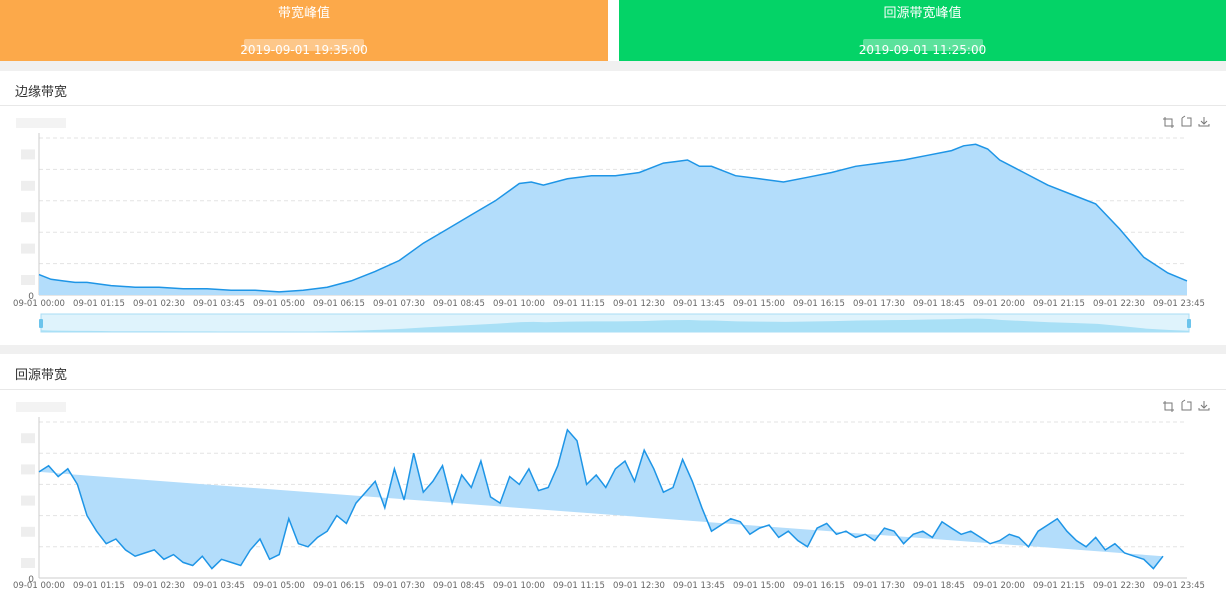  Describe the element at coordinates (41, 375) in the screenshot. I see `origin-section-title: 回源带宽` at that location.